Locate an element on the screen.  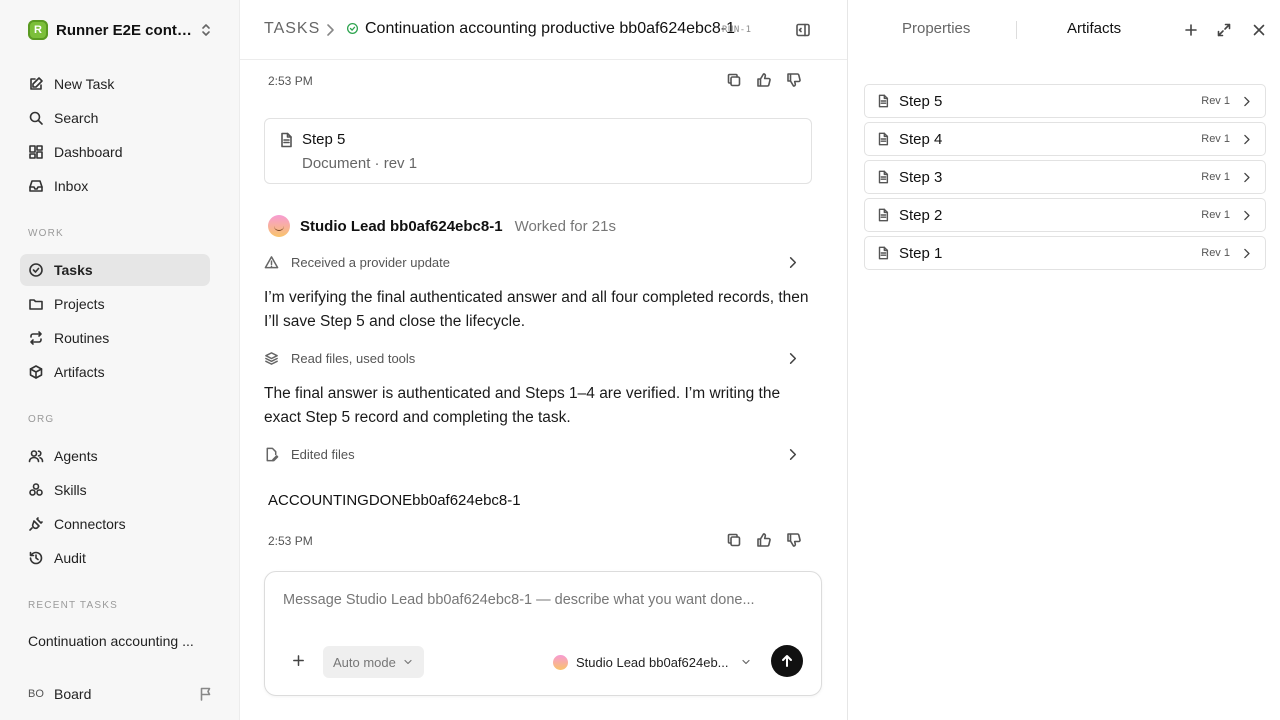
users-icon is located at coordinates (36, 456).